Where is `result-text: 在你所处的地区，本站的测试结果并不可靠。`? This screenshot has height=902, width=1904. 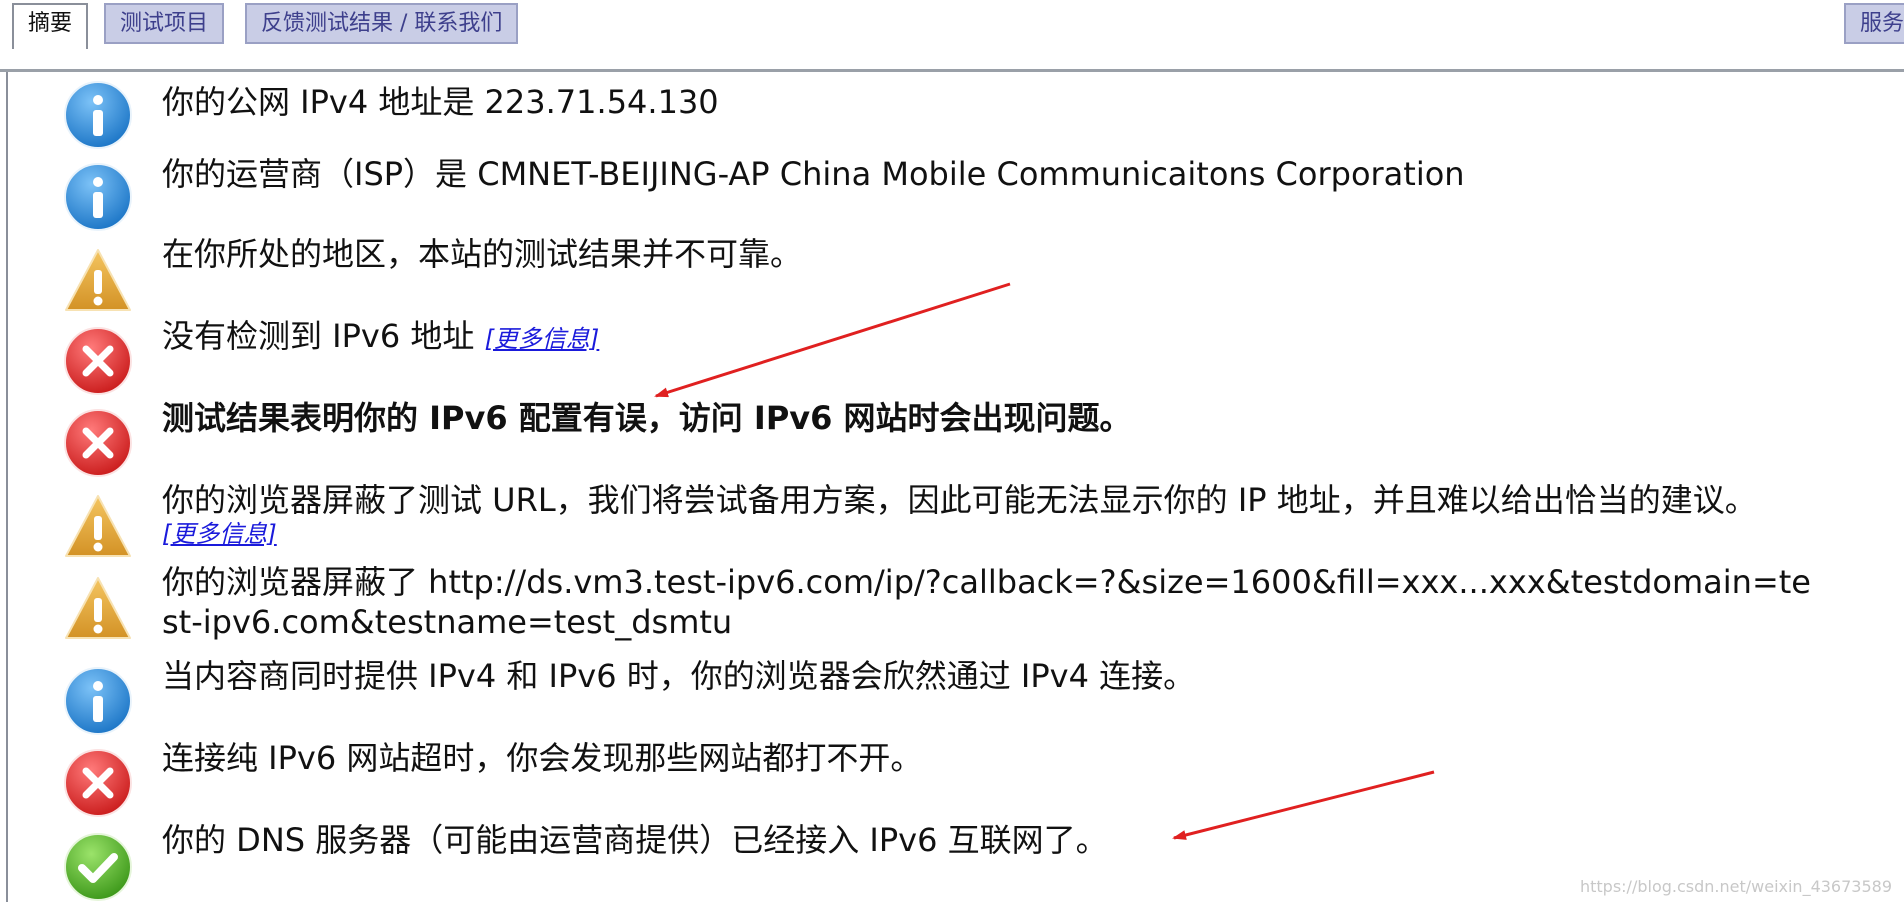 result-text: 在你所处的地区，本站的测试结果并不可靠。 is located at coordinates (482, 254).